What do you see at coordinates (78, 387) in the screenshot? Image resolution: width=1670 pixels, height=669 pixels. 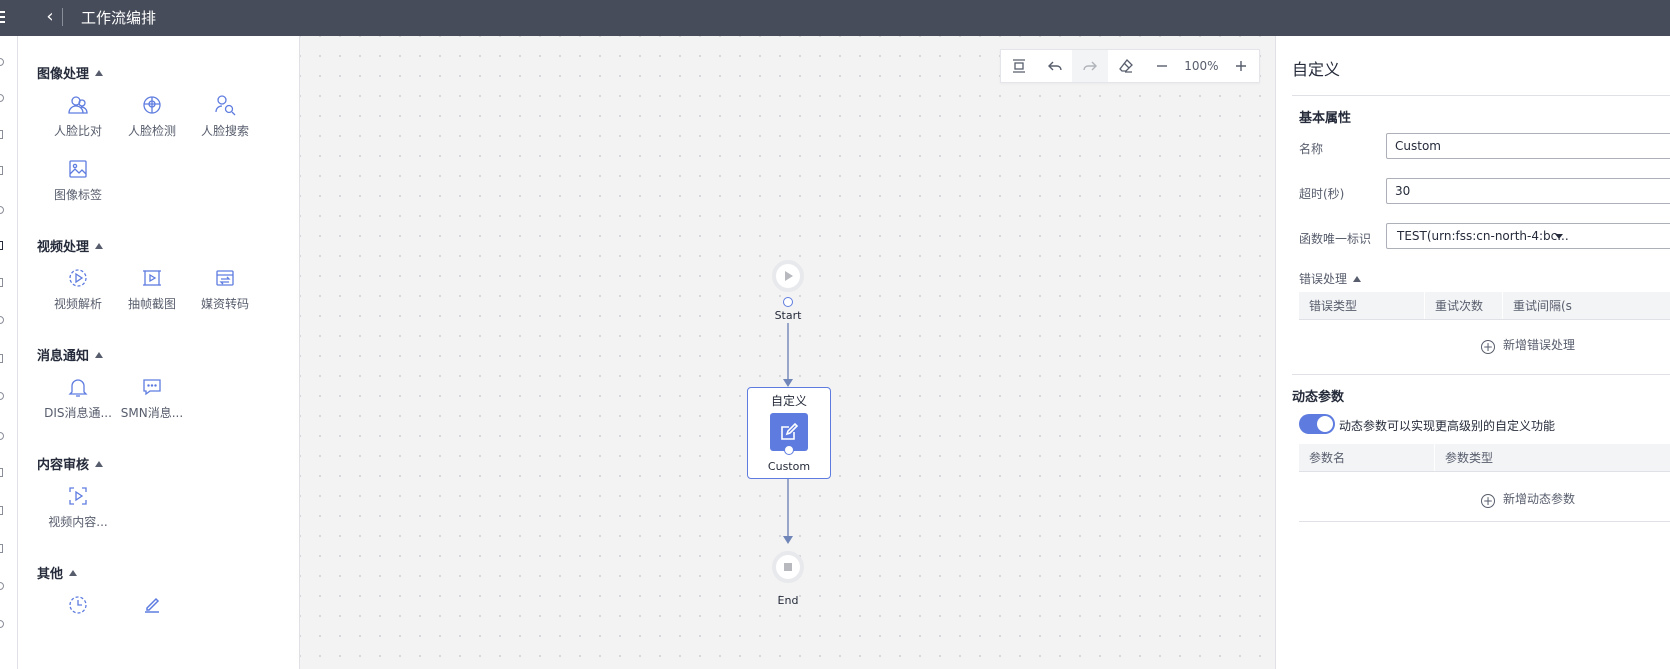 I see `bell-icon` at bounding box center [78, 387].